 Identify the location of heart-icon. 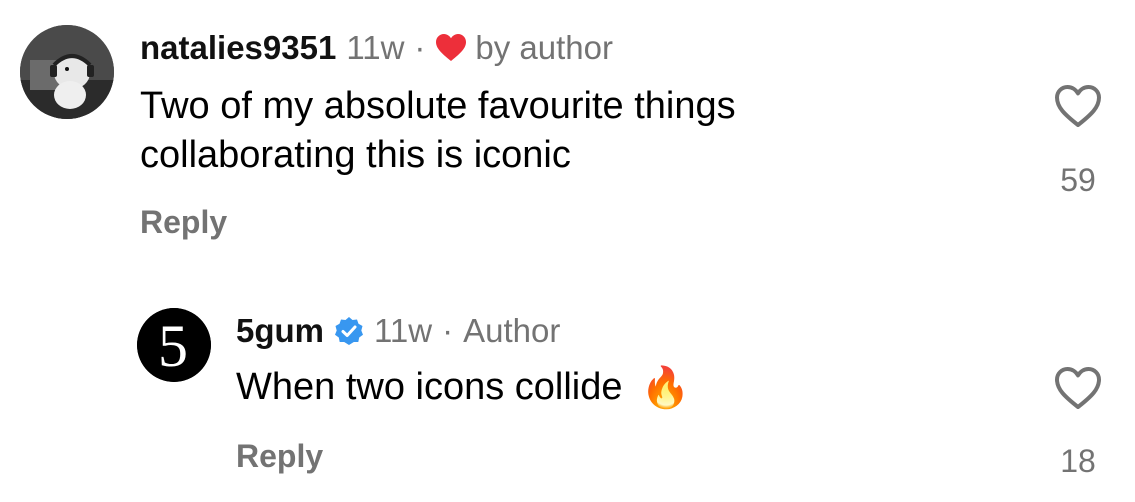
(451, 48).